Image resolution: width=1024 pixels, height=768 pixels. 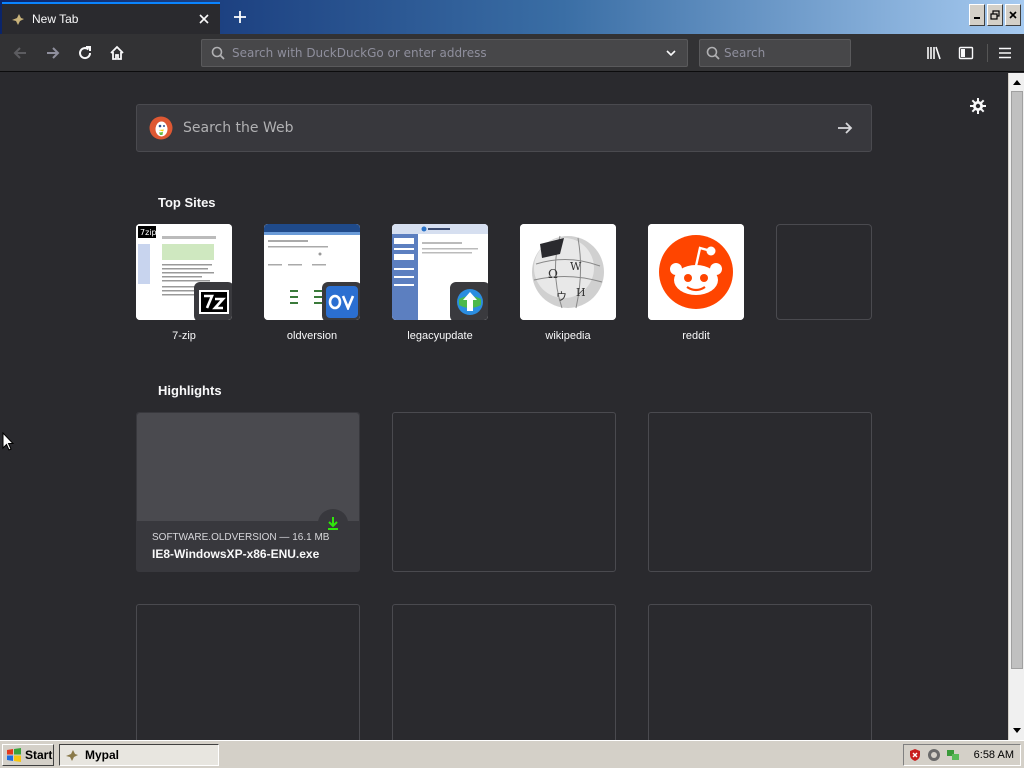 I want to click on restore-button, so click(x=995, y=15).